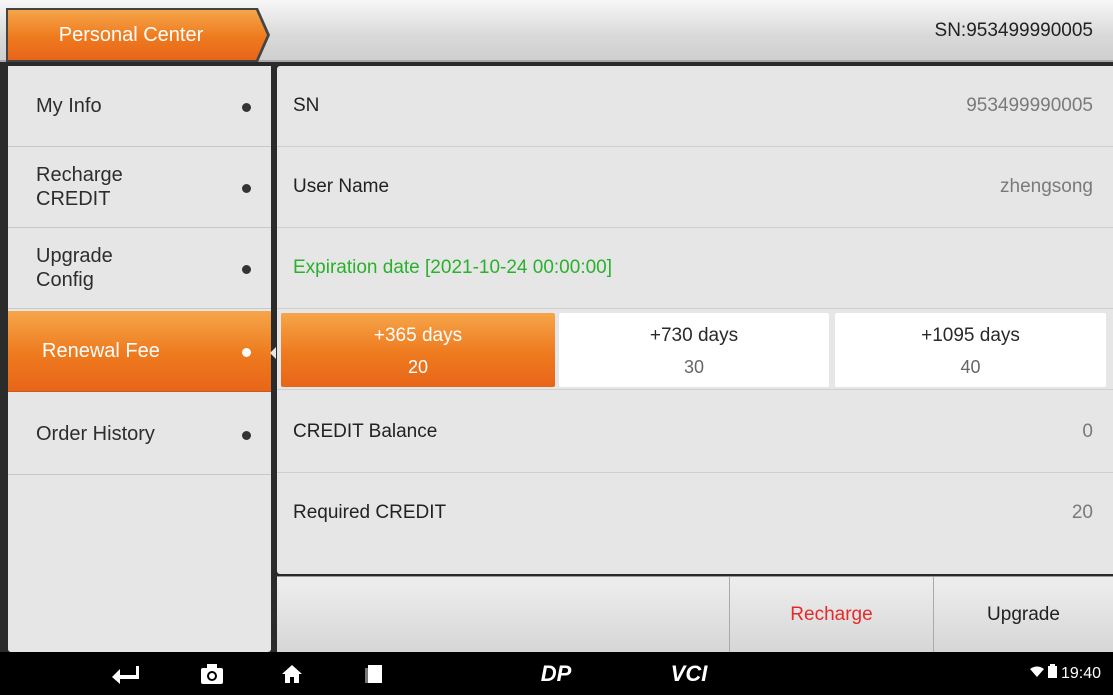 The height and width of the screenshot is (695, 1113). I want to click on home-icon, so click(292, 673).